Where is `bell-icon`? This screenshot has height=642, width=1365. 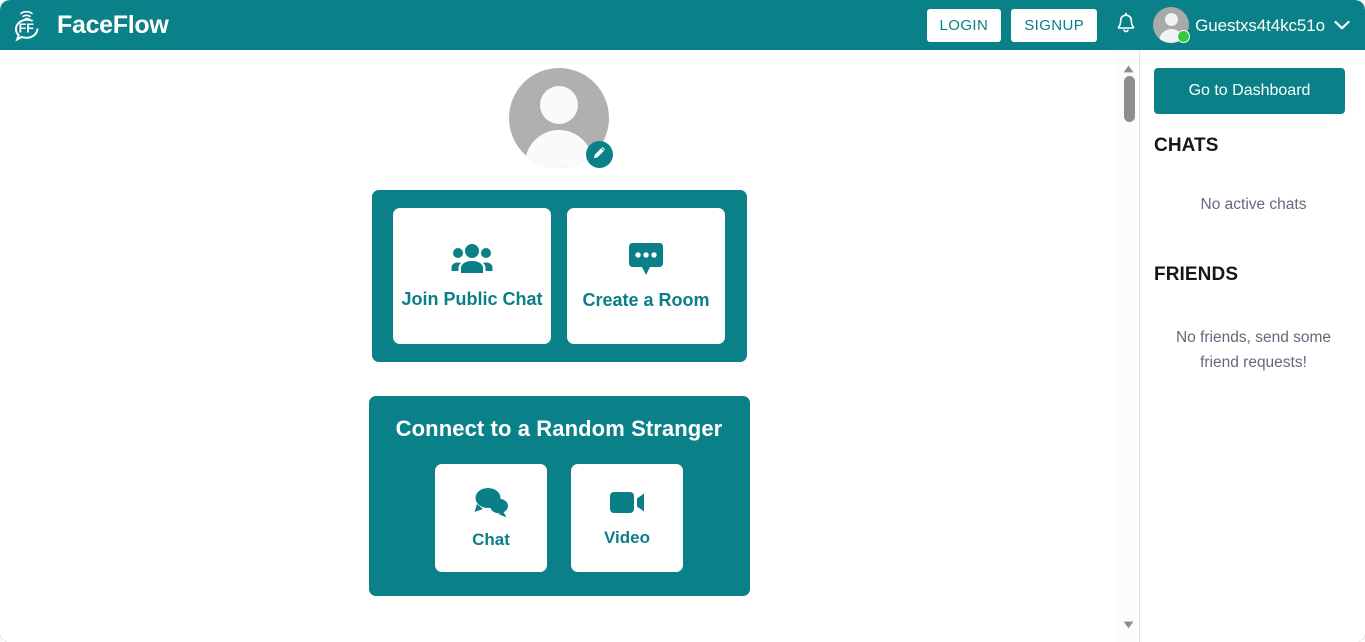 bell-icon is located at coordinates (1126, 25).